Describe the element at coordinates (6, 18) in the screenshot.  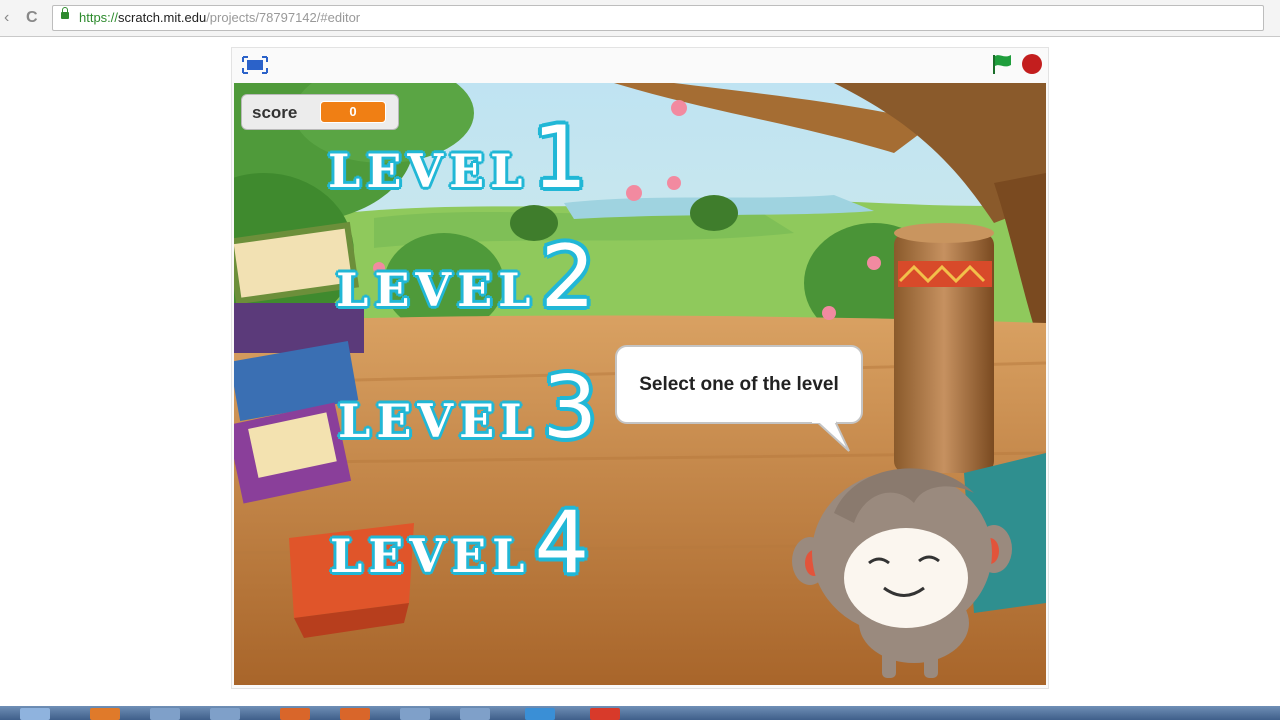
I see `back-button: ‹` at that location.